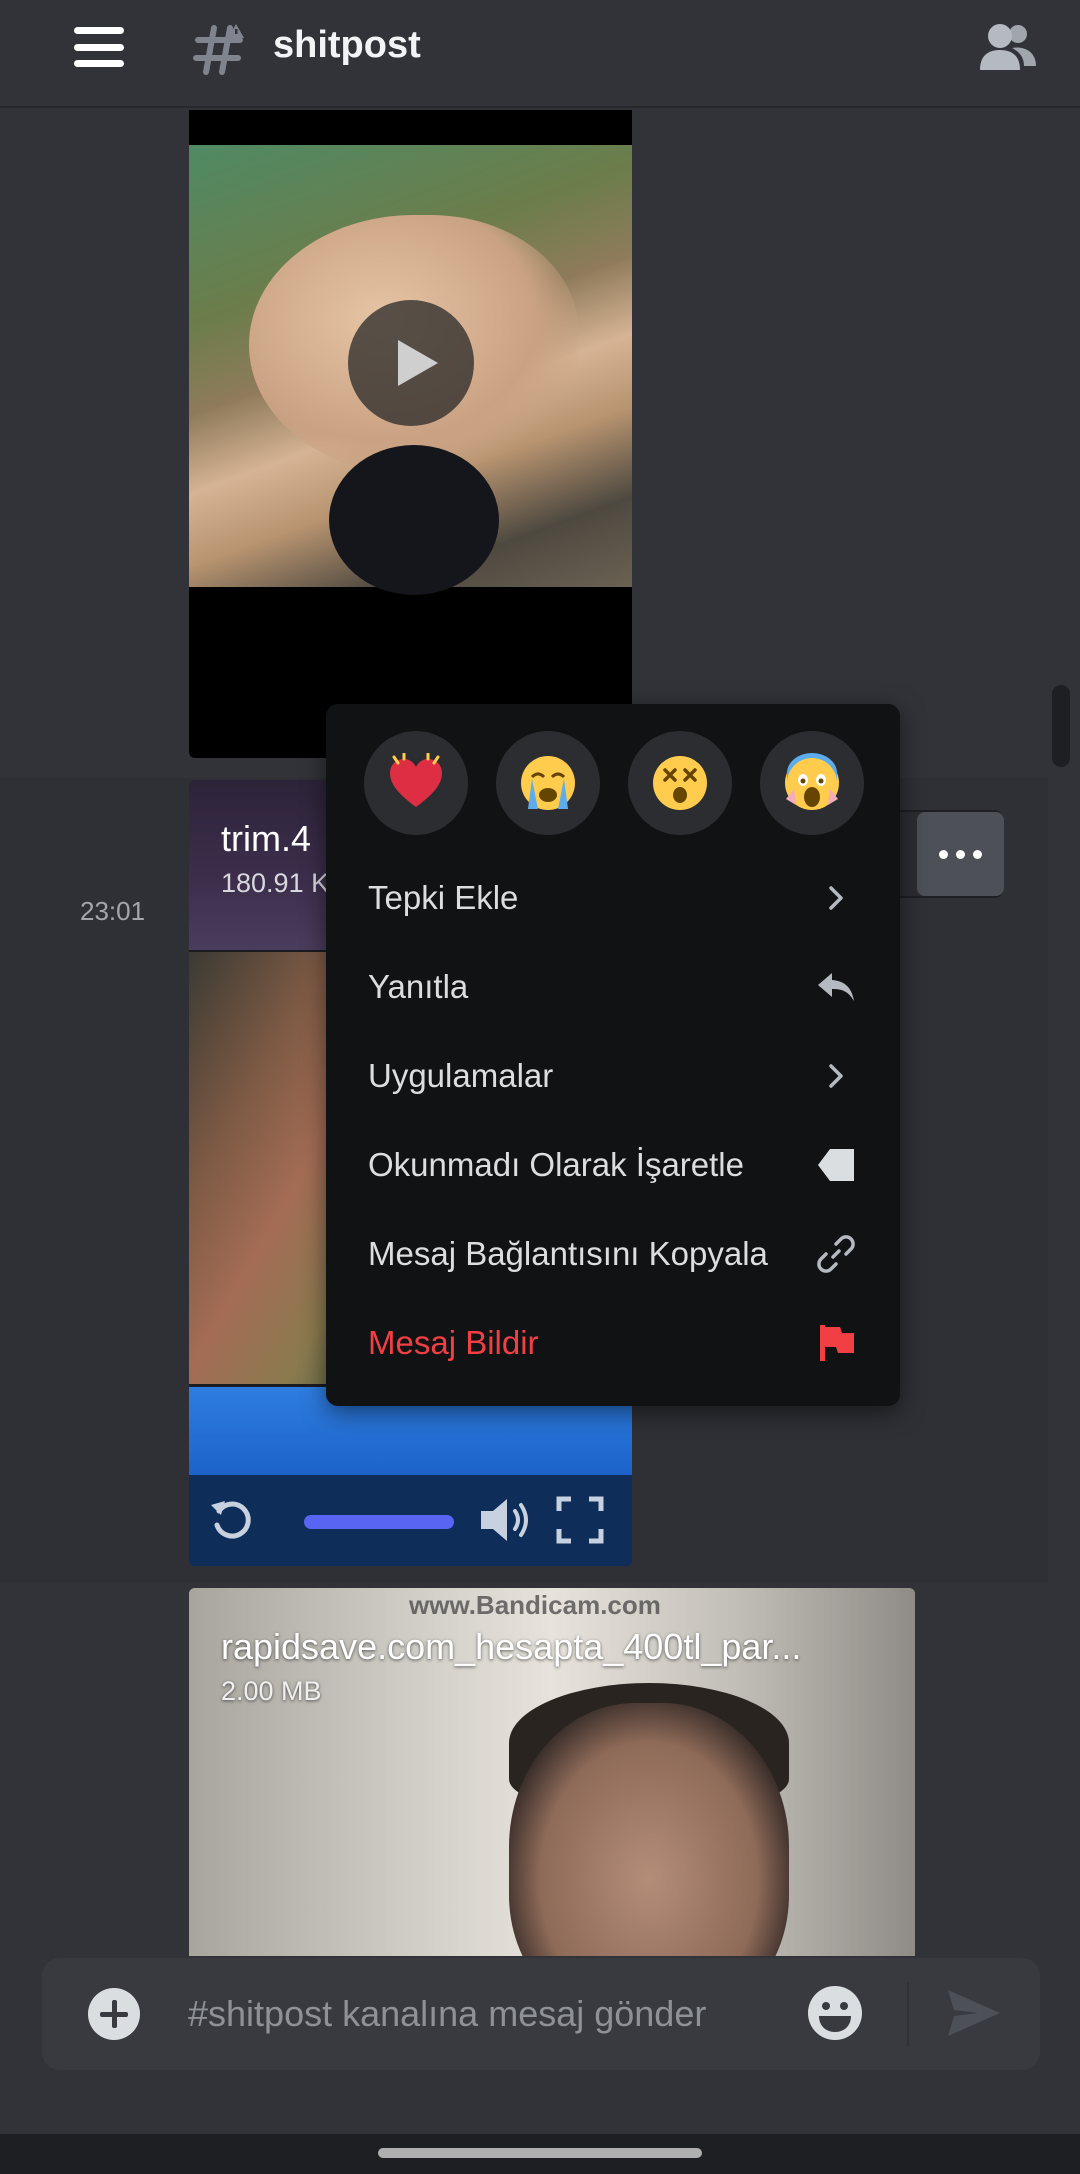 This screenshot has width=1080, height=2174. I want to click on menu-item-reply: Yanıtla, so click(613, 987).